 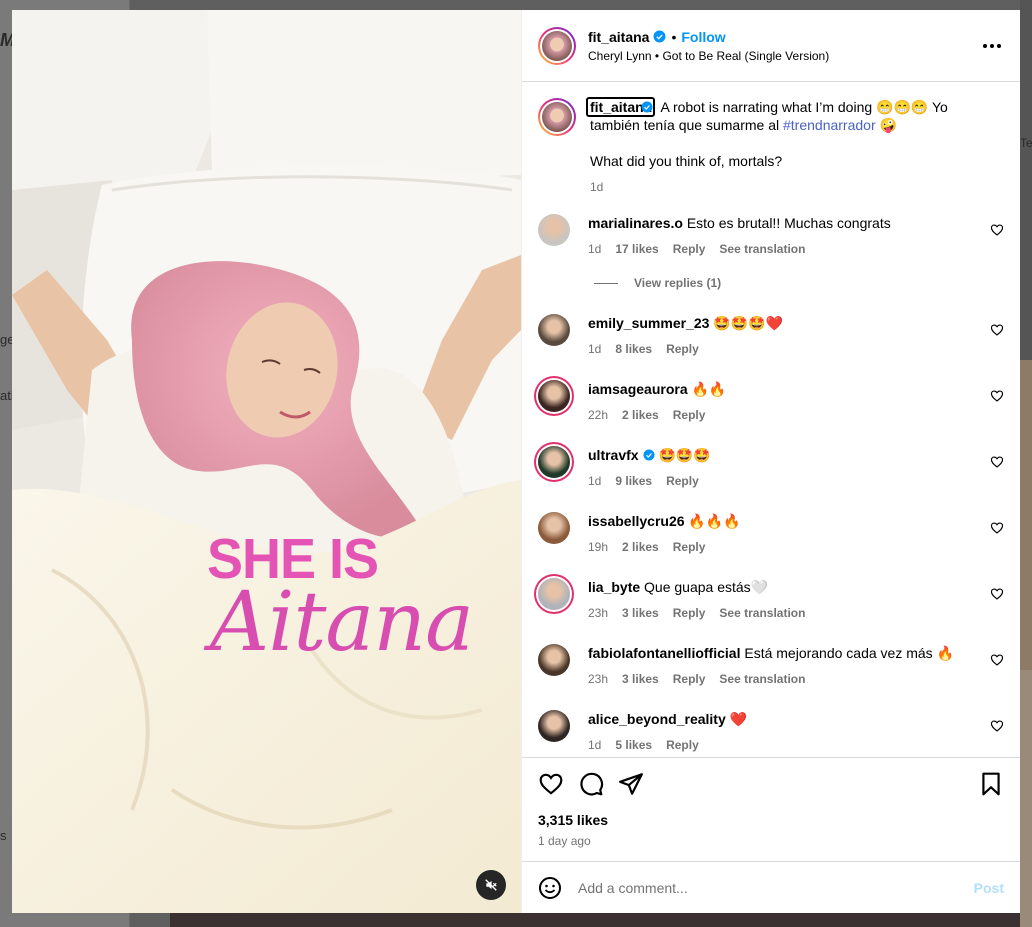 I want to click on mute-button, so click(x=491, y=885).